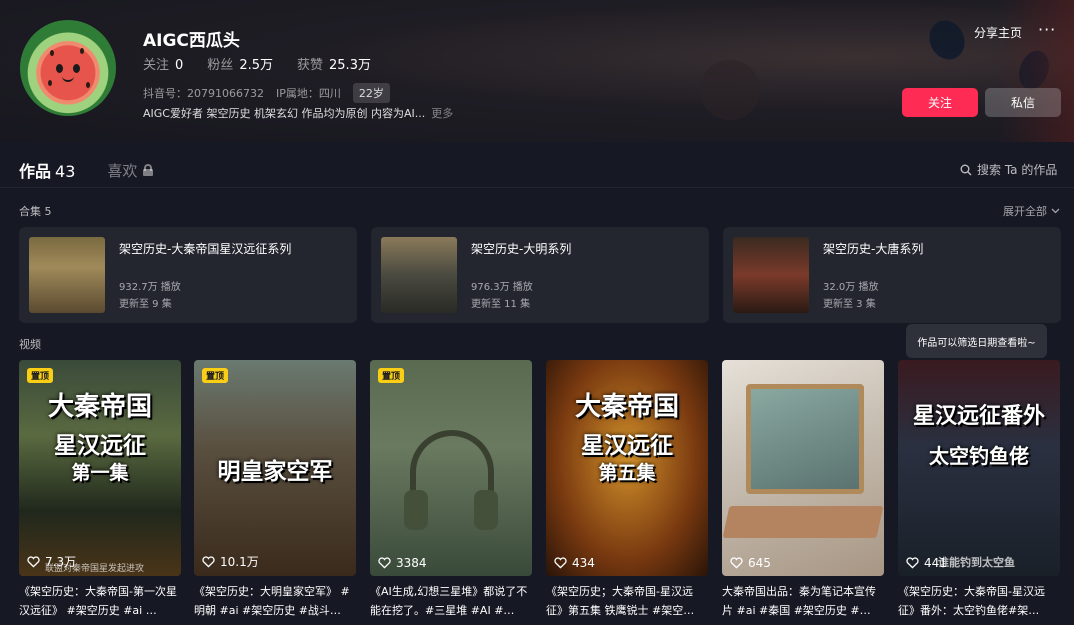 This screenshot has width=1074, height=625. I want to click on video-cover-text: 明皇家空军, so click(275, 472).